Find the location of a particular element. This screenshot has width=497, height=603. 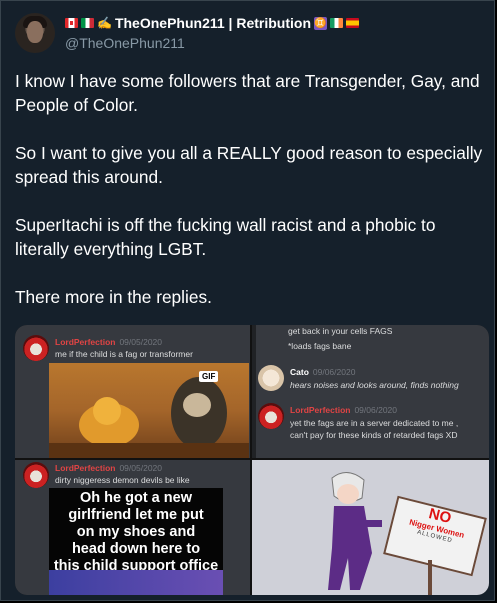

gemini-icon: ♊ is located at coordinates (321, 23).